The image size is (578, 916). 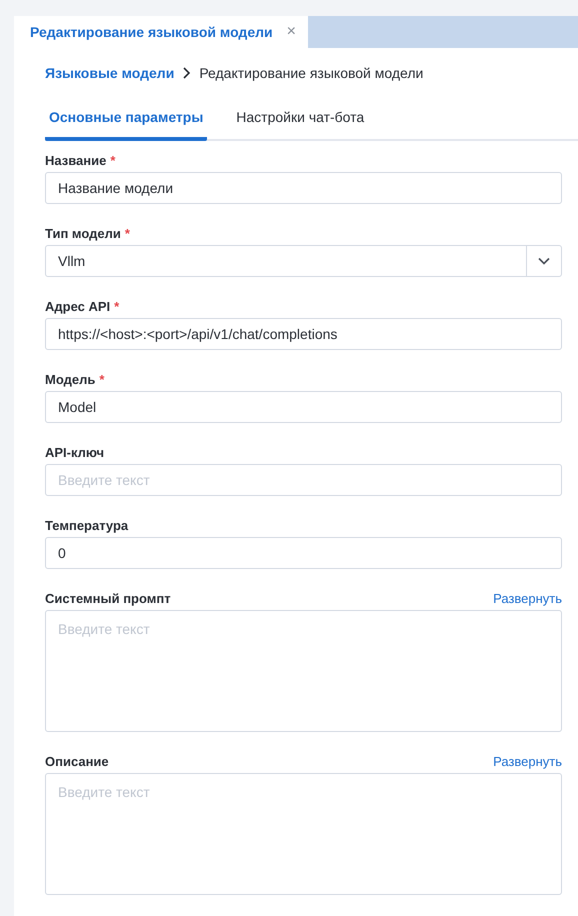 What do you see at coordinates (151, 32) in the screenshot?
I see `document-tab-title: Редактирование языковой модели` at bounding box center [151, 32].